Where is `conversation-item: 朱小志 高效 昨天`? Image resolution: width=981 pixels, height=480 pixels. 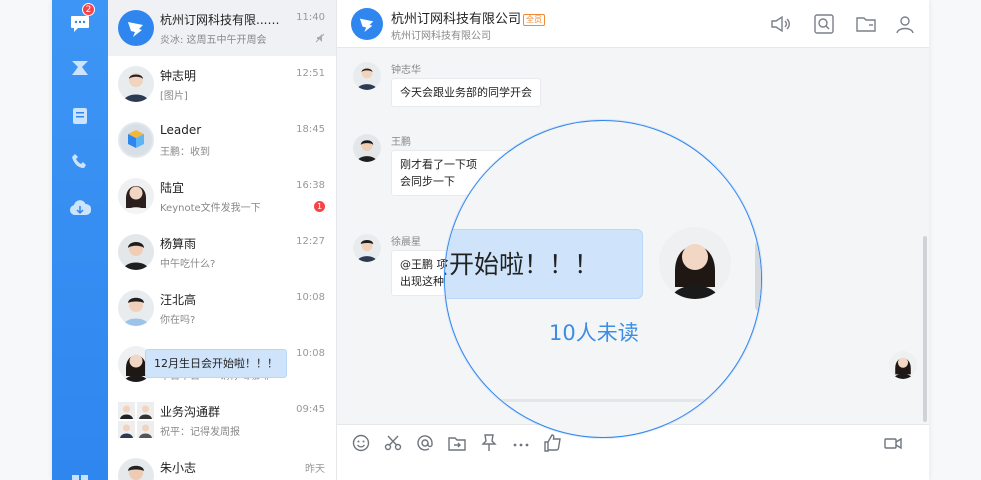
conversation-item: 朱小志 高效 昨天 is located at coordinates (222, 464).